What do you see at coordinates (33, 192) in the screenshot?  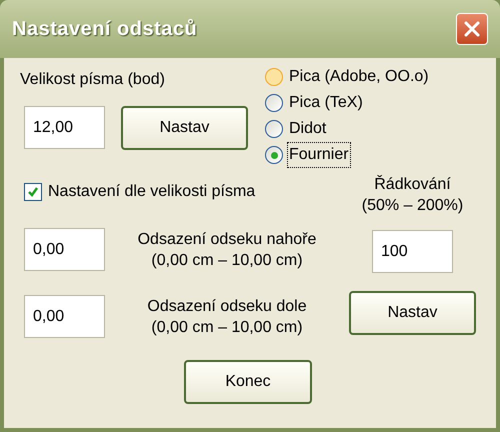 I see `check-icon` at bounding box center [33, 192].